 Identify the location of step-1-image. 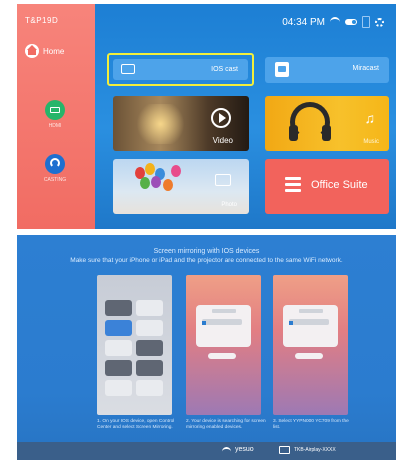
(134, 345).